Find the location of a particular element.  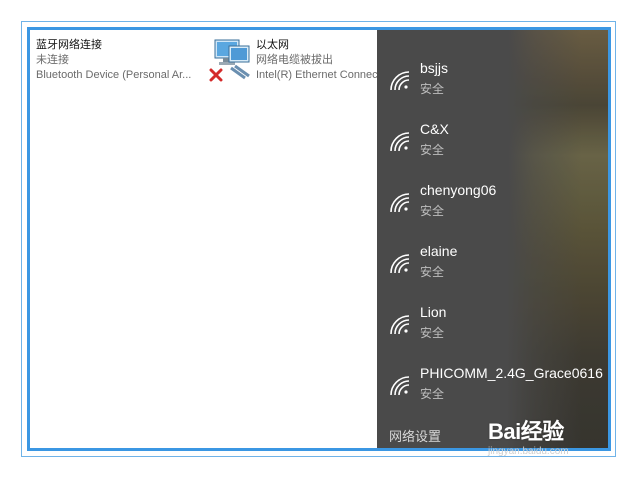

bluetooth-connection-name: 蓝牙网络连接 is located at coordinates (69, 45).